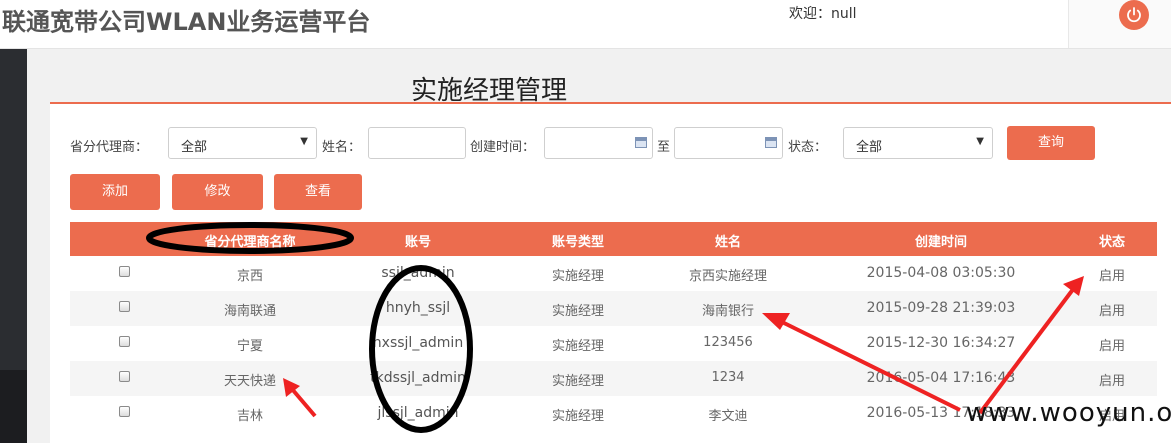  I want to click on agent-select: 全部 ▼, so click(242, 143).